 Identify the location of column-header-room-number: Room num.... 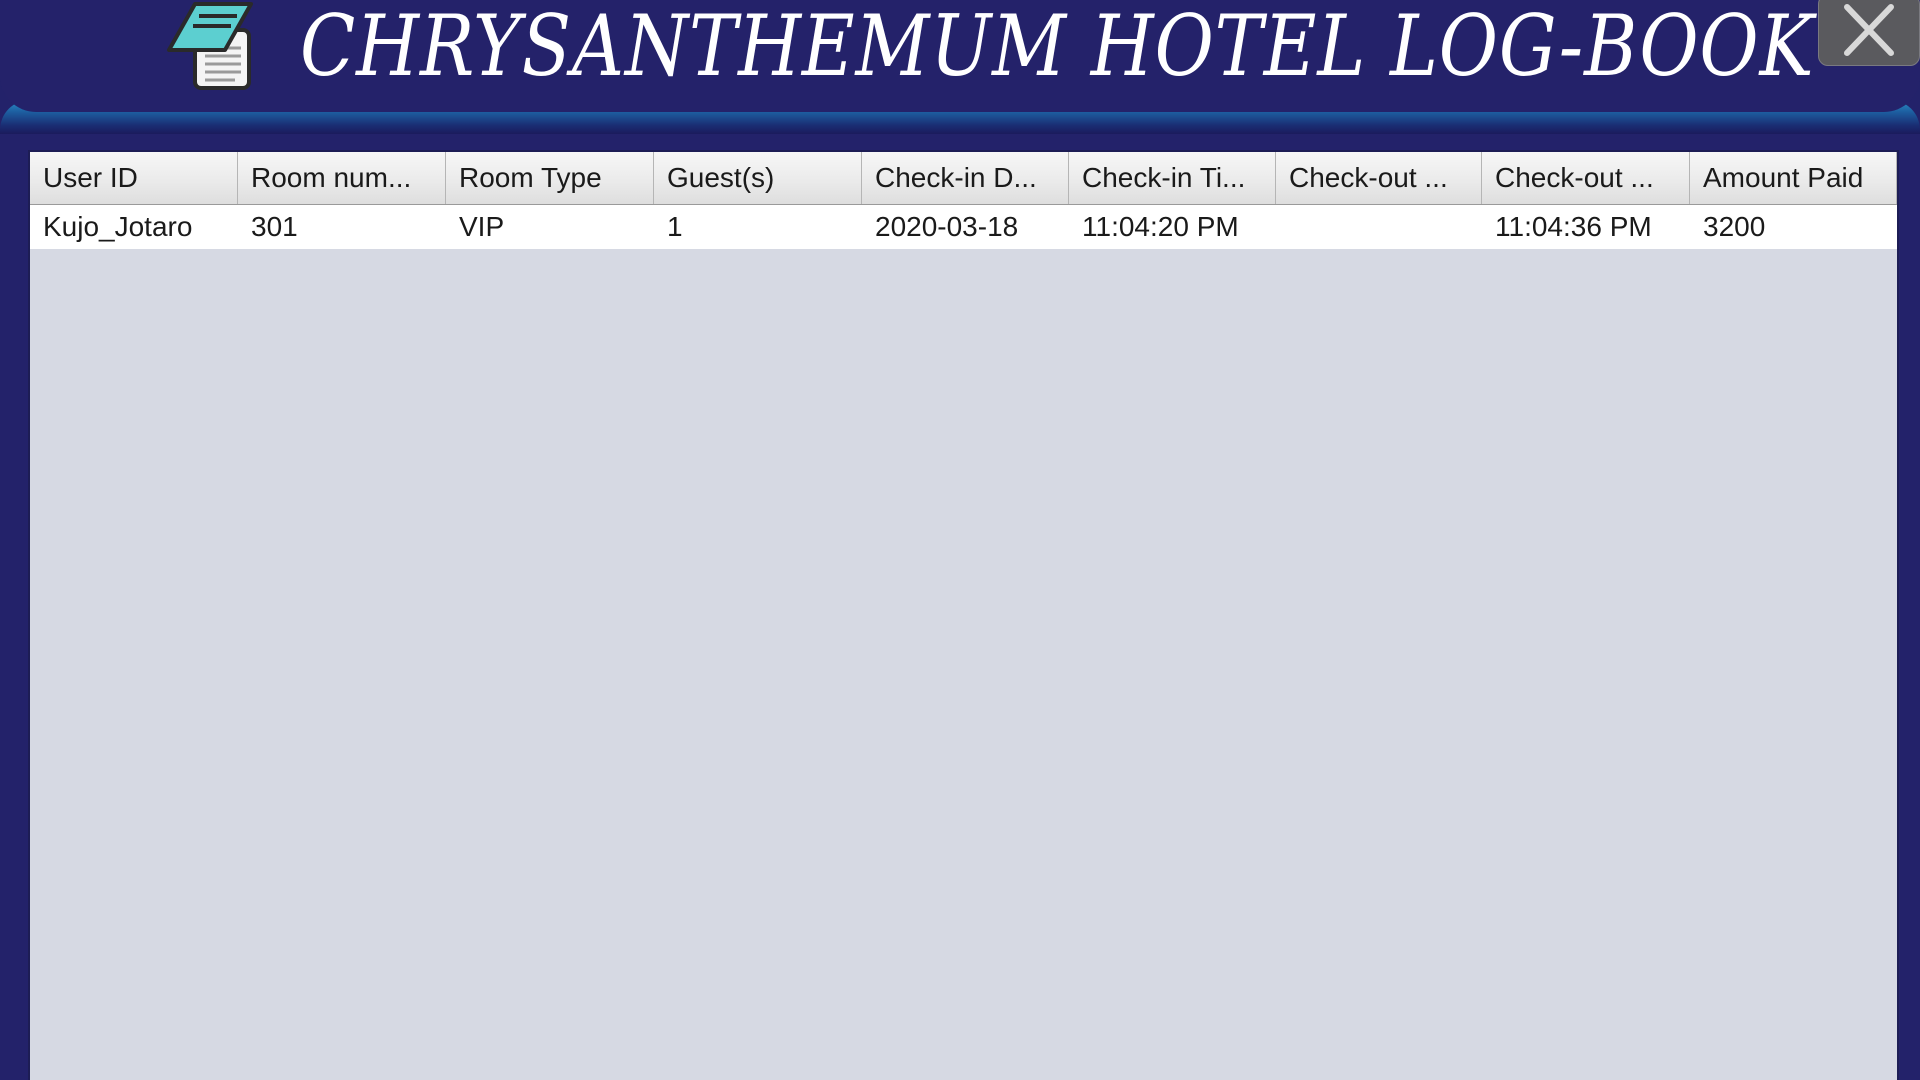
(342, 178).